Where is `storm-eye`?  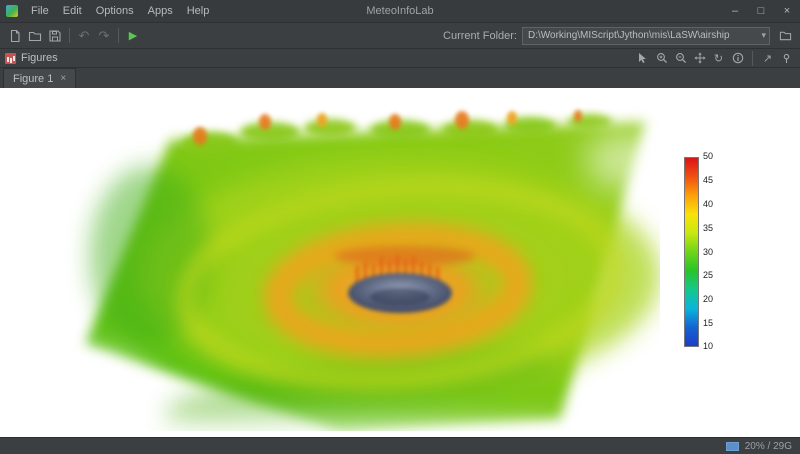
storm-eye is located at coordinates (400, 293).